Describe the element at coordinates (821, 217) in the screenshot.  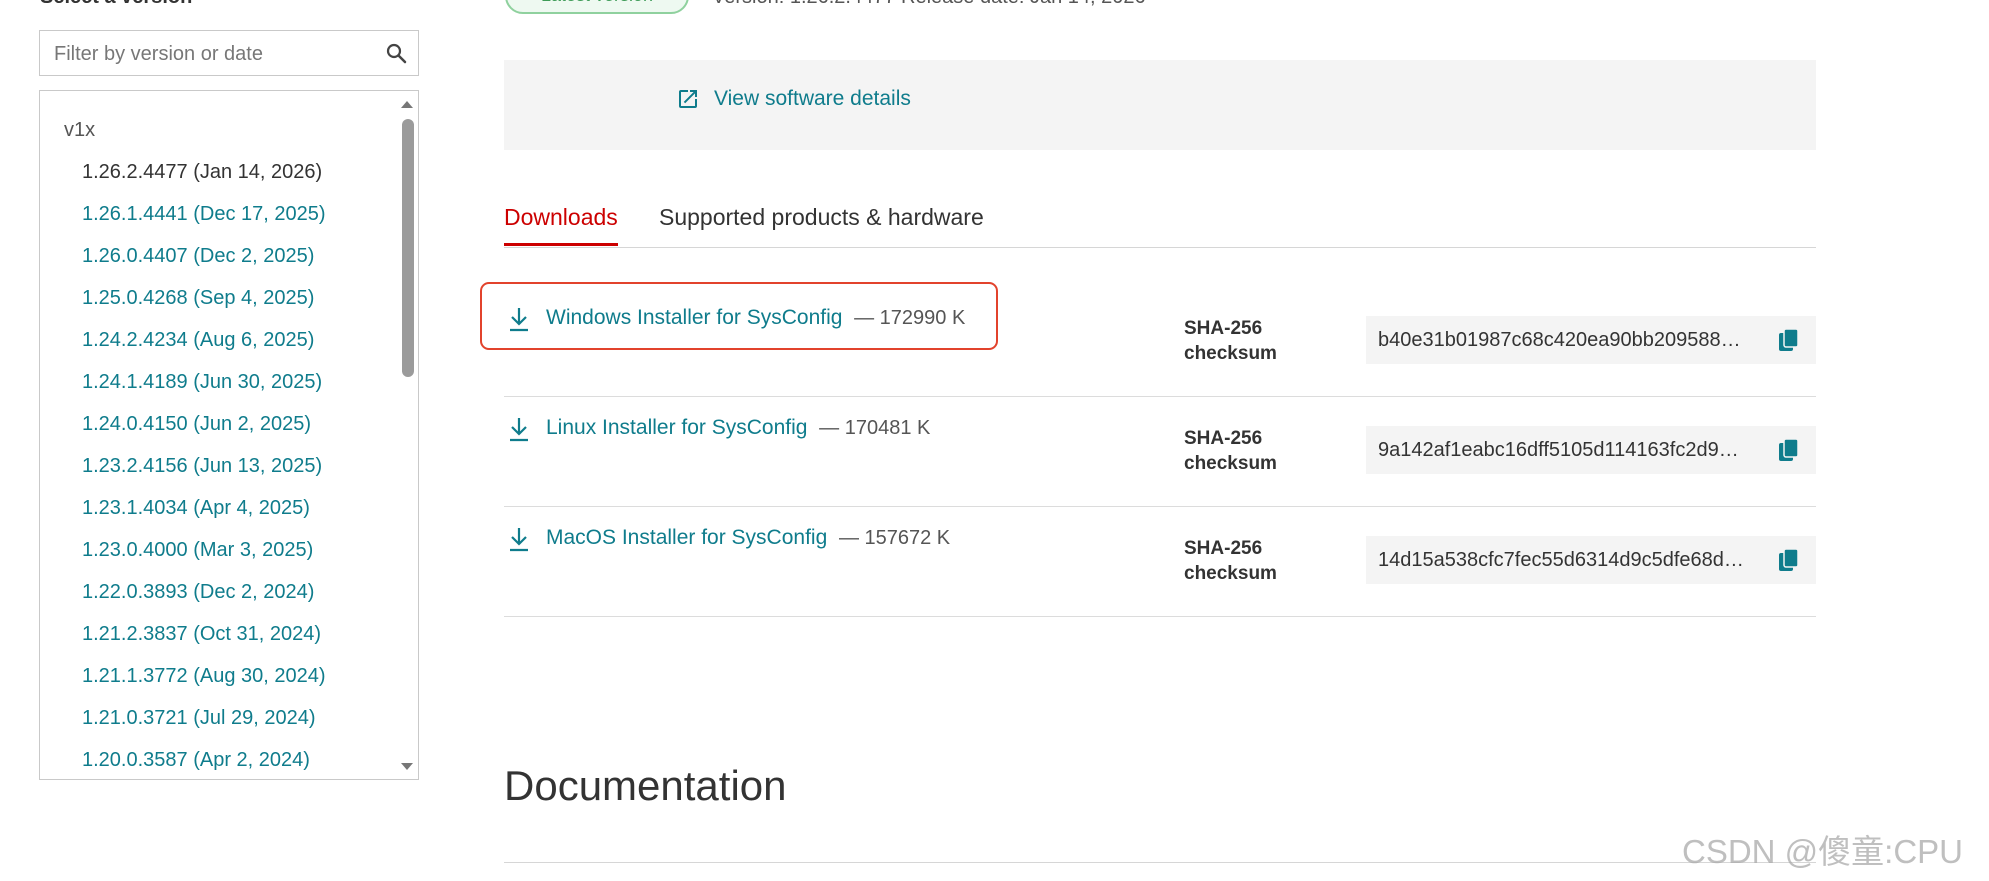
I see `tab-supported-products: Supported products & hardware` at that location.